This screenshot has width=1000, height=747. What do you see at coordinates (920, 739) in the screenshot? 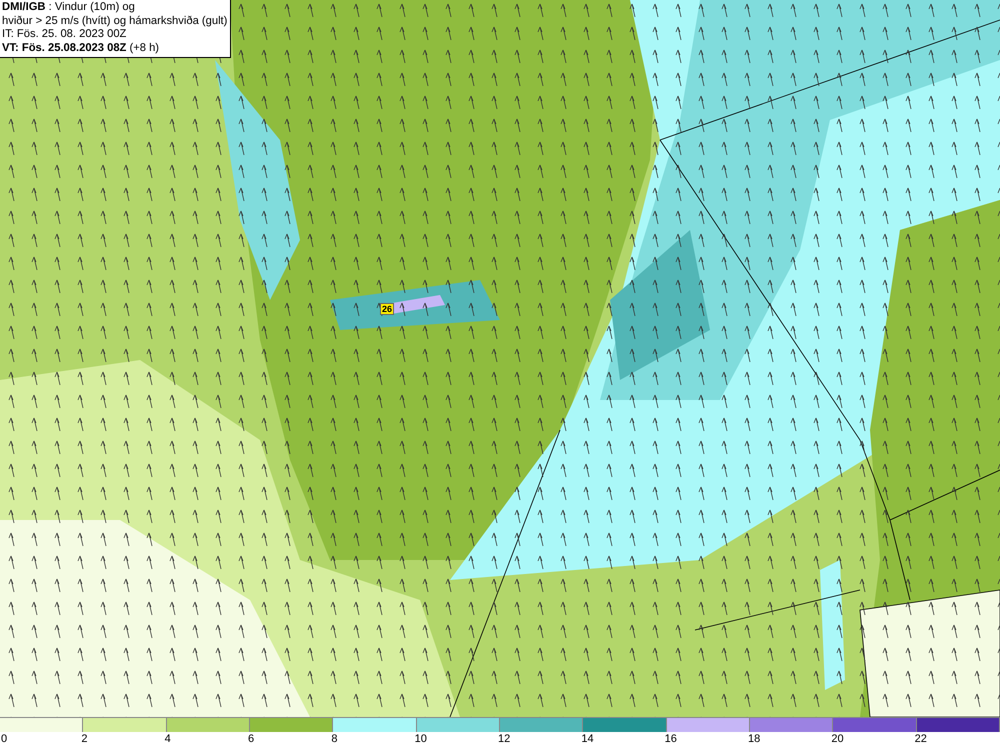
I see `legend-tick-label: 22` at bounding box center [920, 739].